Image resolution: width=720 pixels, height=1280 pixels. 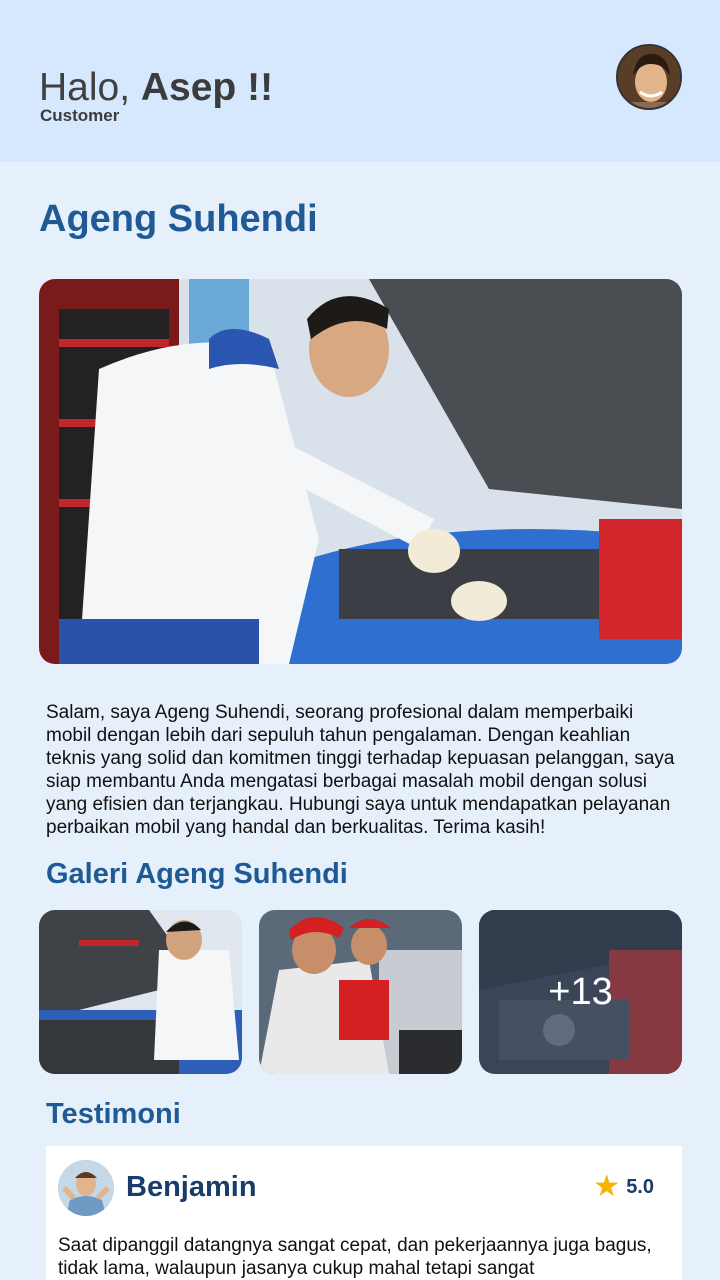 What do you see at coordinates (113, 1114) in the screenshot?
I see `testimonials-title: Testimoni` at bounding box center [113, 1114].